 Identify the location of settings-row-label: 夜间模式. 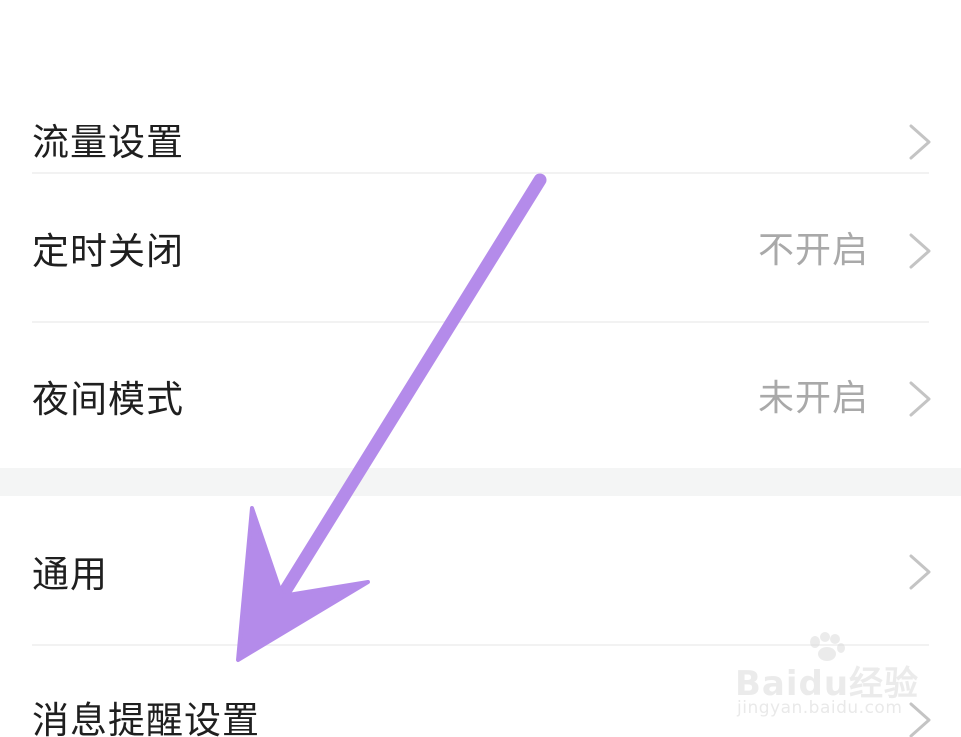
(108, 399).